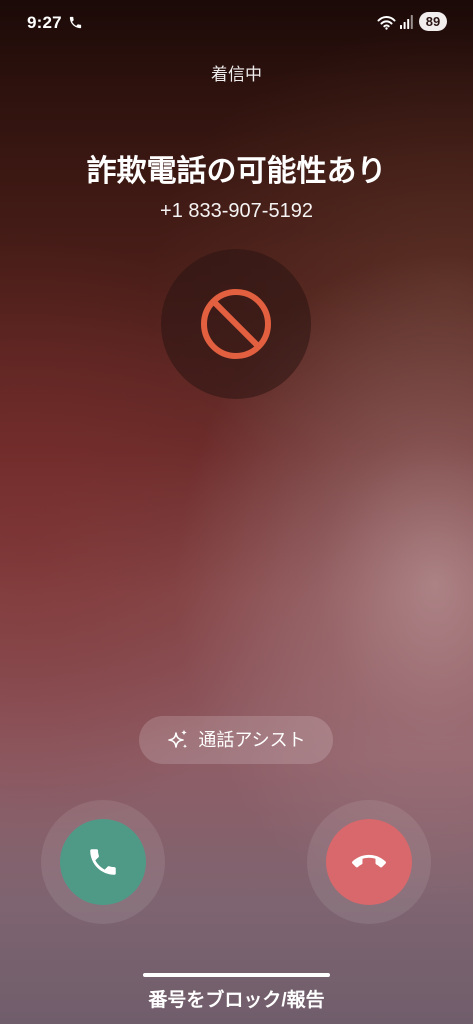 This screenshot has width=473, height=1024. Describe the element at coordinates (236, 211) in the screenshot. I see `caller-phone-number: +1 833-907-5192` at that location.